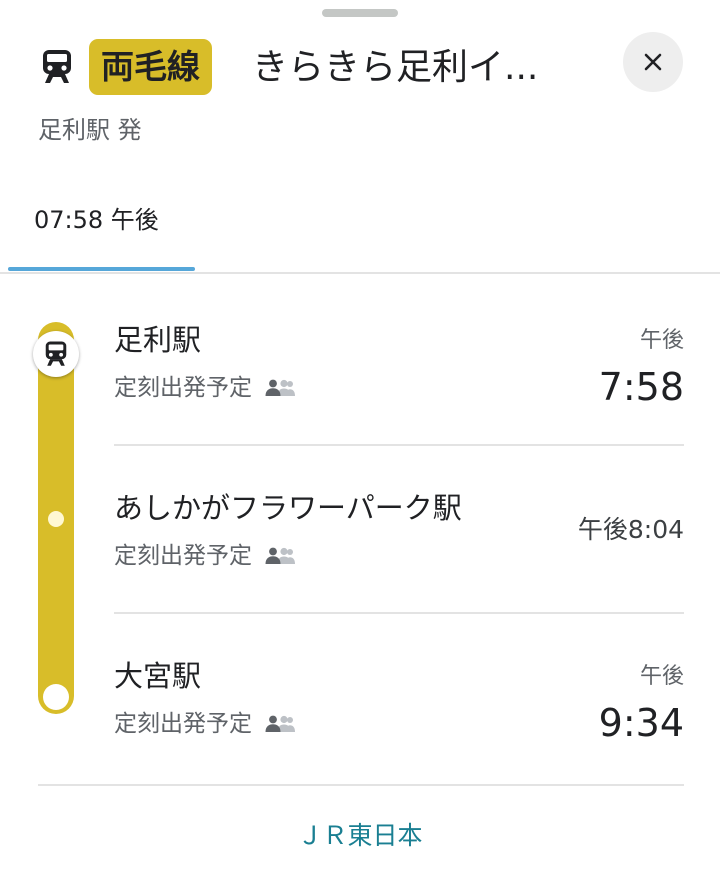 This screenshot has height=889, width=720. I want to click on stop-name: 大宮駅, so click(158, 676).